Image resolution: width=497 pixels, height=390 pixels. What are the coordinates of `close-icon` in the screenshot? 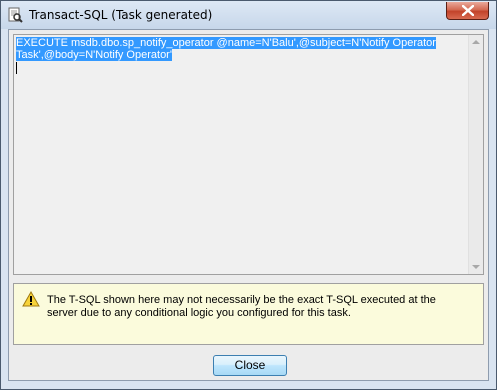 It's located at (468, 10).